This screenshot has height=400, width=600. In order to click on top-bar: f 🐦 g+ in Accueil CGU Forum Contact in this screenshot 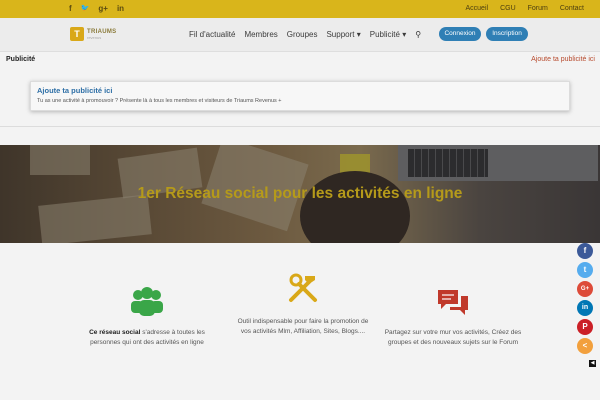, I will do `click(300, 9)`.